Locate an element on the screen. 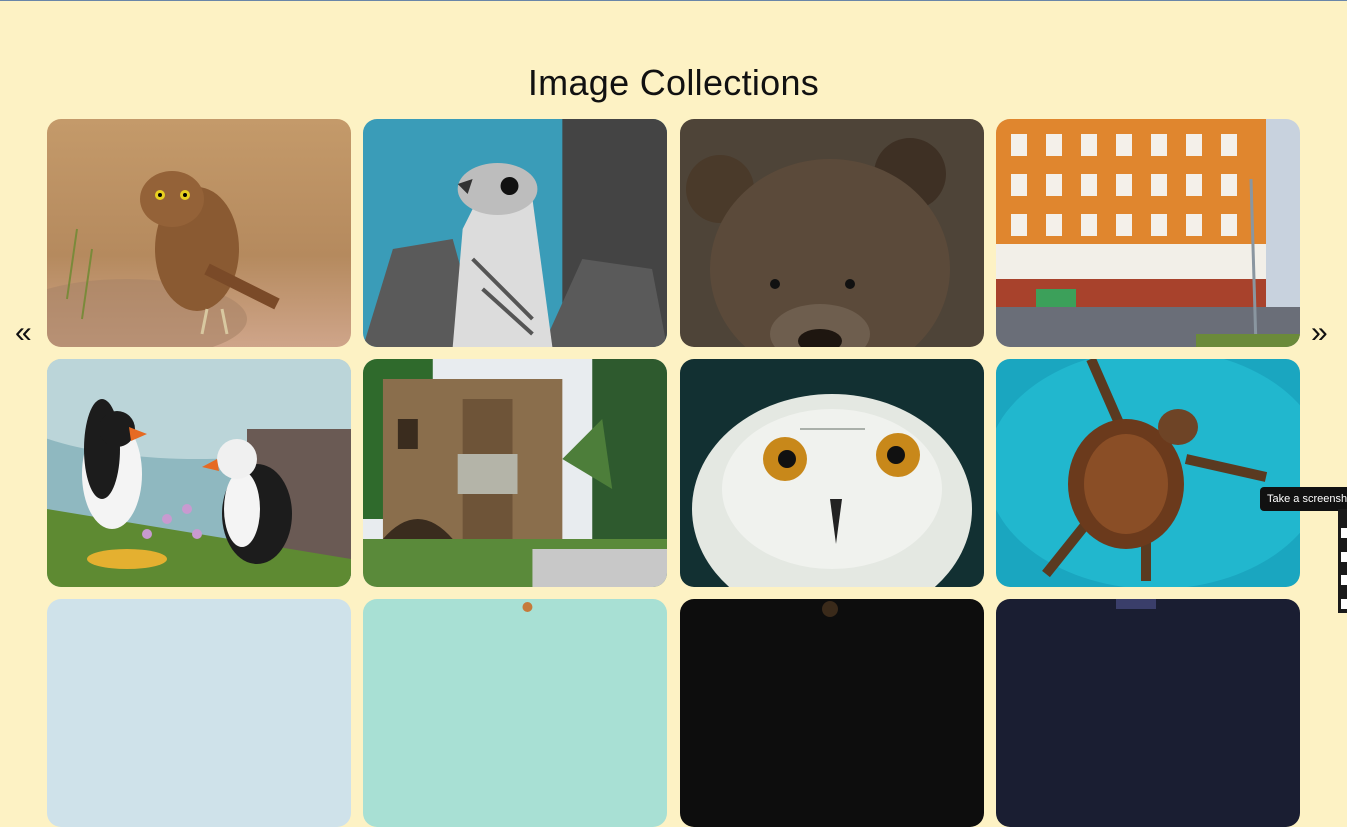 The height and width of the screenshot is (827, 1347). screenshot-widget is located at coordinates (1342, 561).